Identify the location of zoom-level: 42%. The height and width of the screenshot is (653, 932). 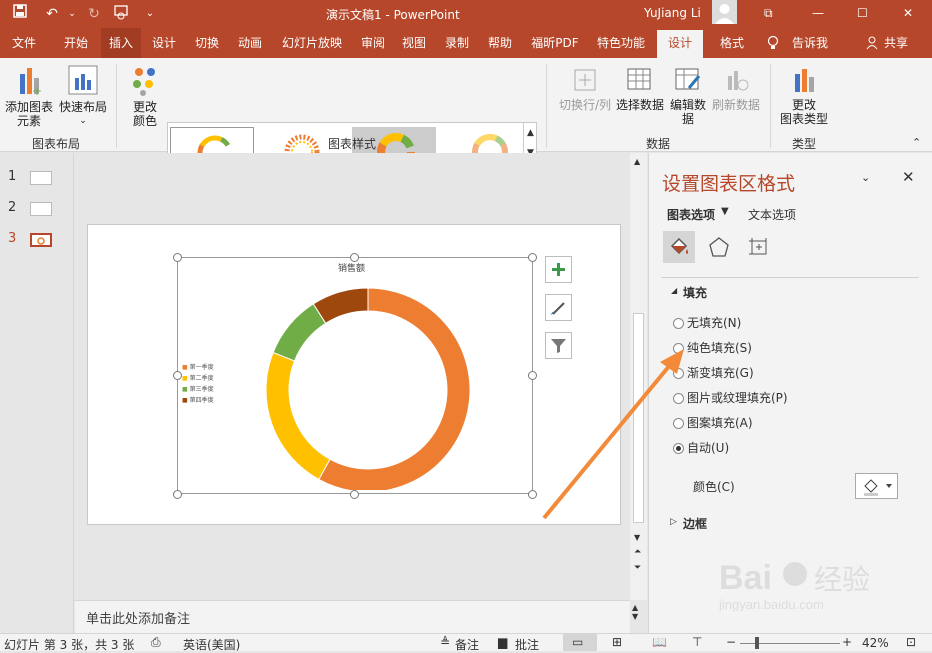
(875, 643).